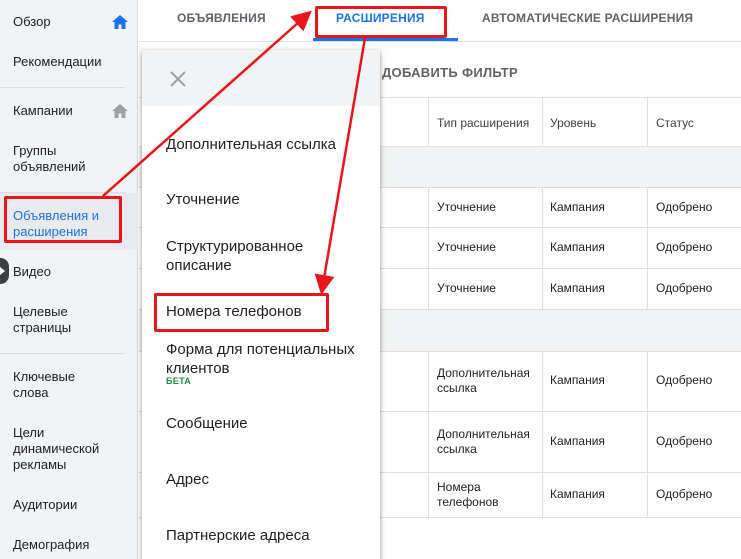 The height and width of the screenshot is (559, 741). I want to click on menu-header, so click(261, 78).